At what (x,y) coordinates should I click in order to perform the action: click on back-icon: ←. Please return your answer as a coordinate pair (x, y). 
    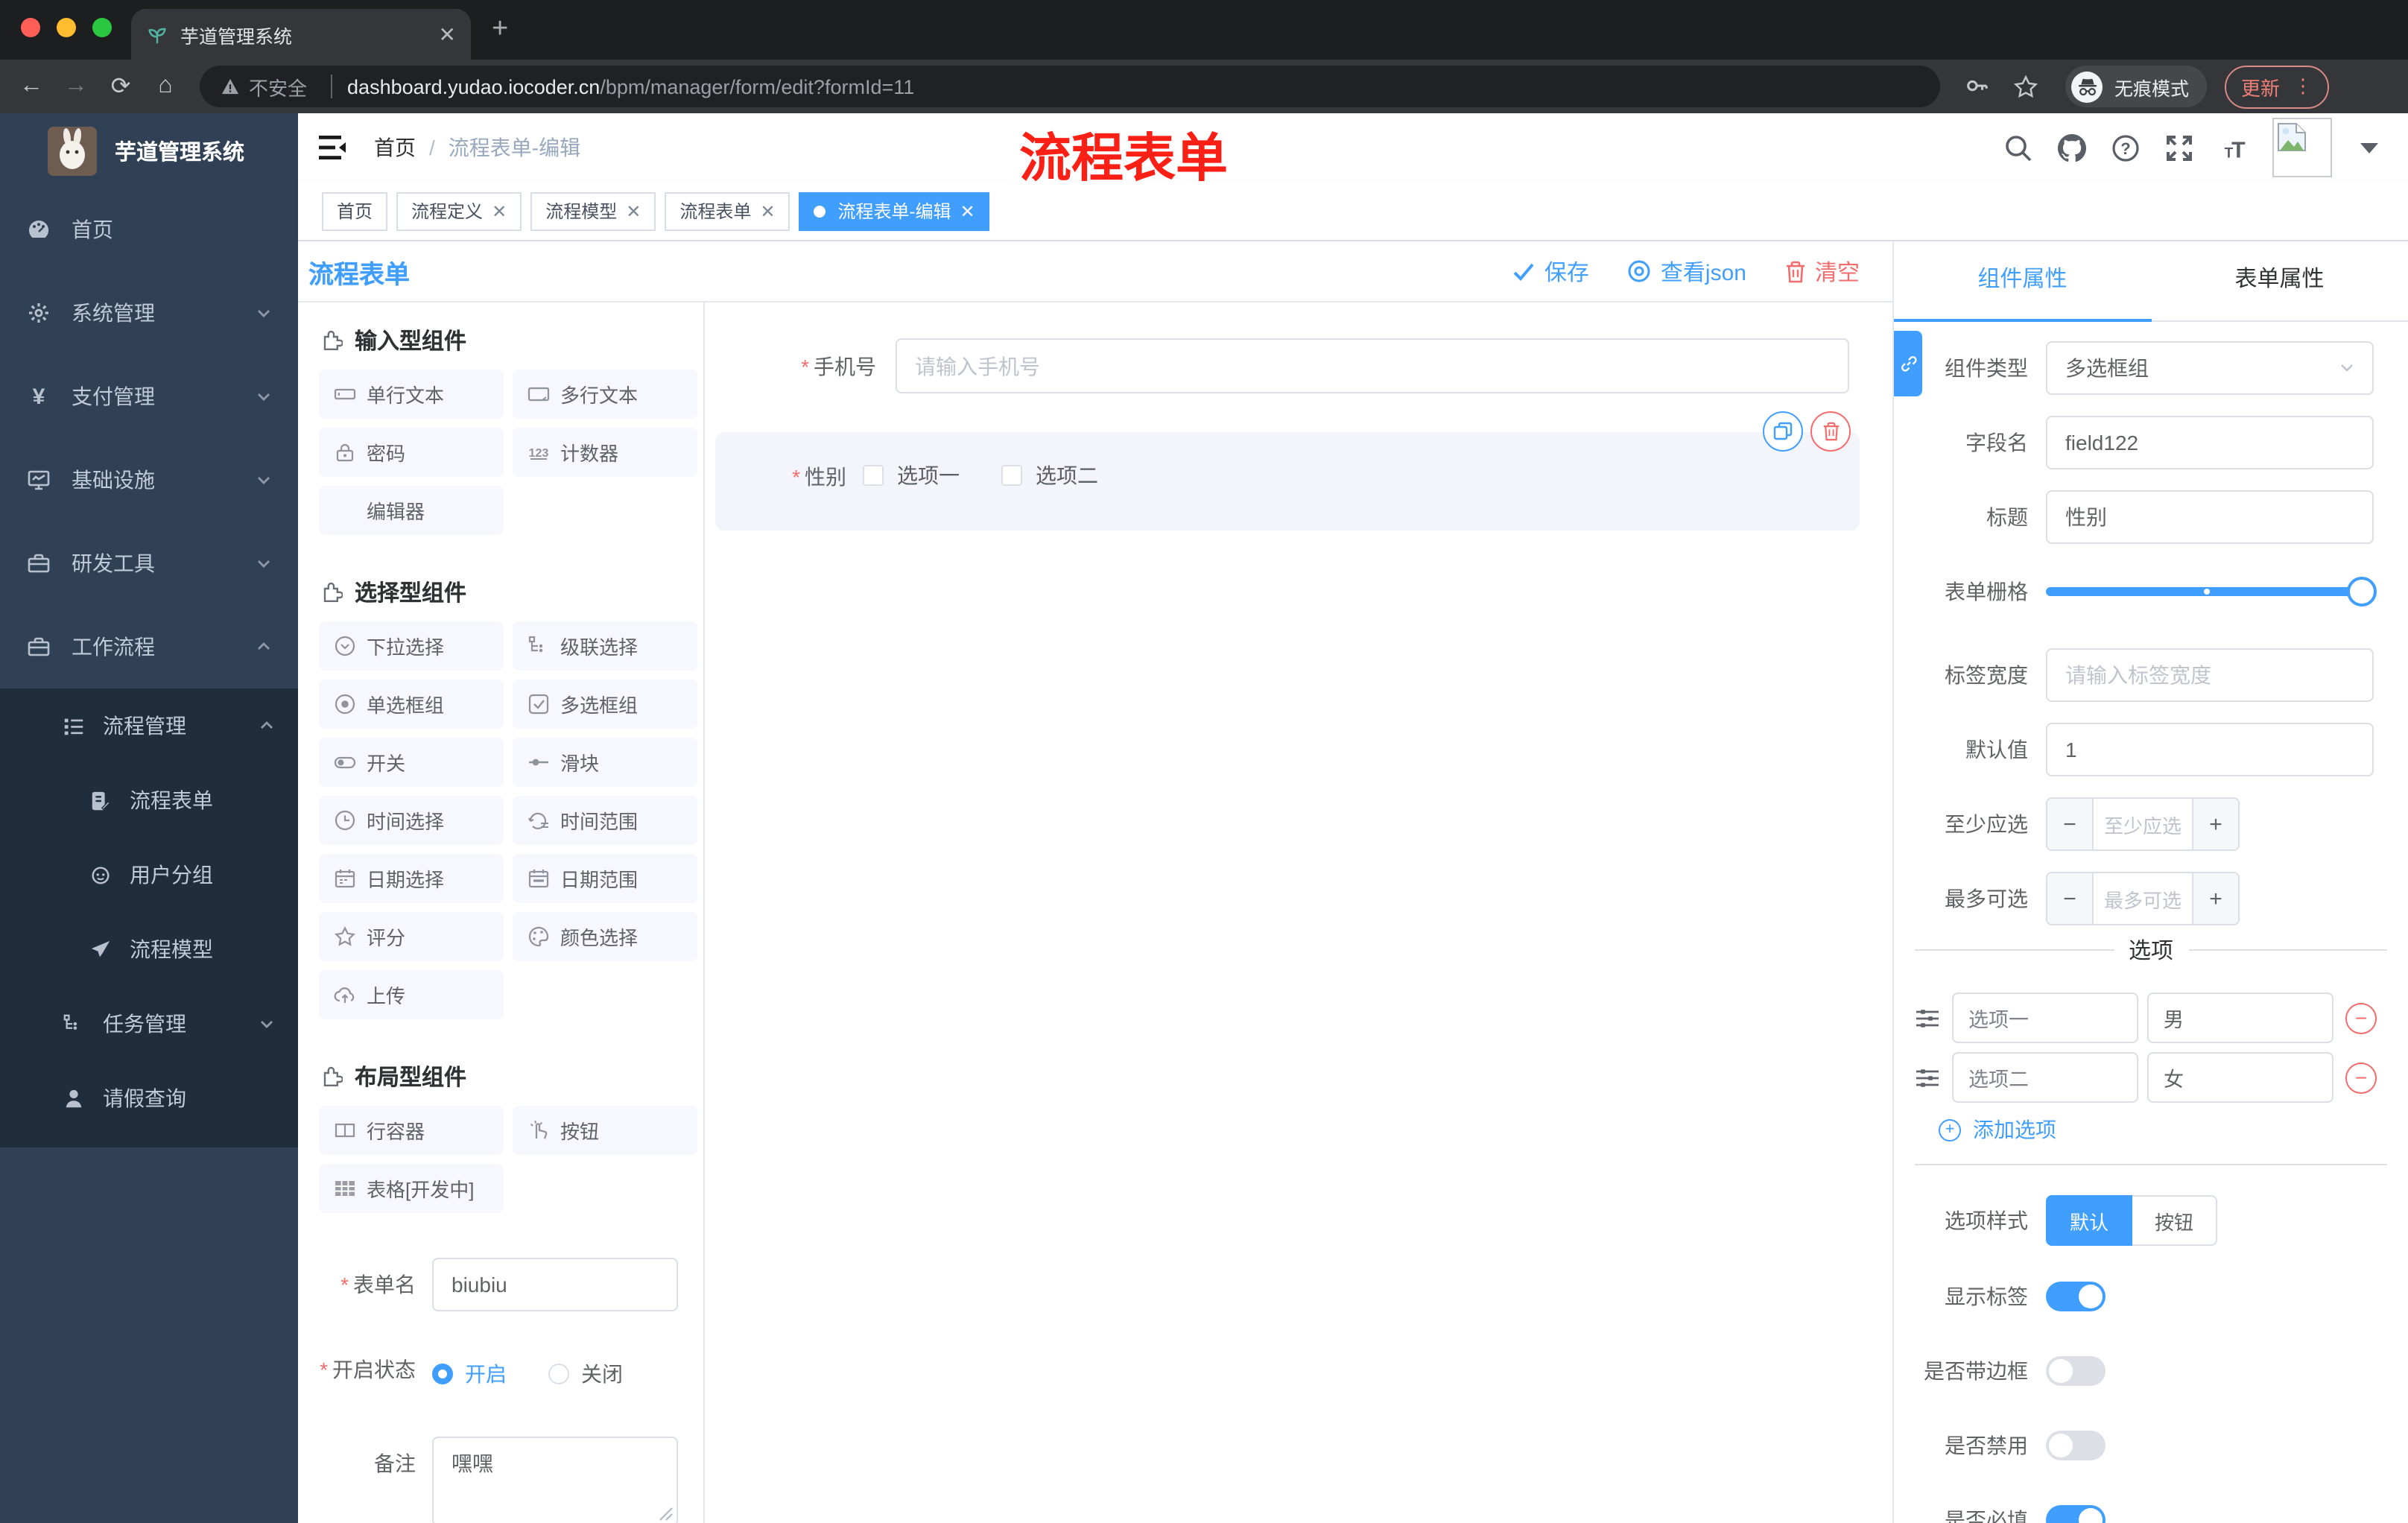
    Looking at the image, I should click on (31, 87).